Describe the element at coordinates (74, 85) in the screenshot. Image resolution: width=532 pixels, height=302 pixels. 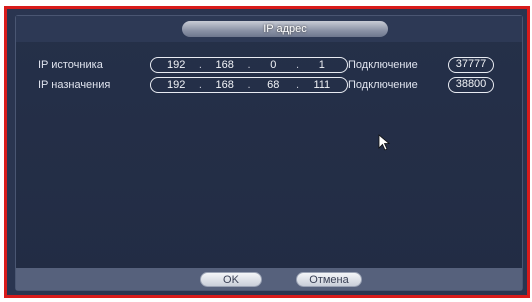
I see `destination-ip-label: IP назначения` at that location.